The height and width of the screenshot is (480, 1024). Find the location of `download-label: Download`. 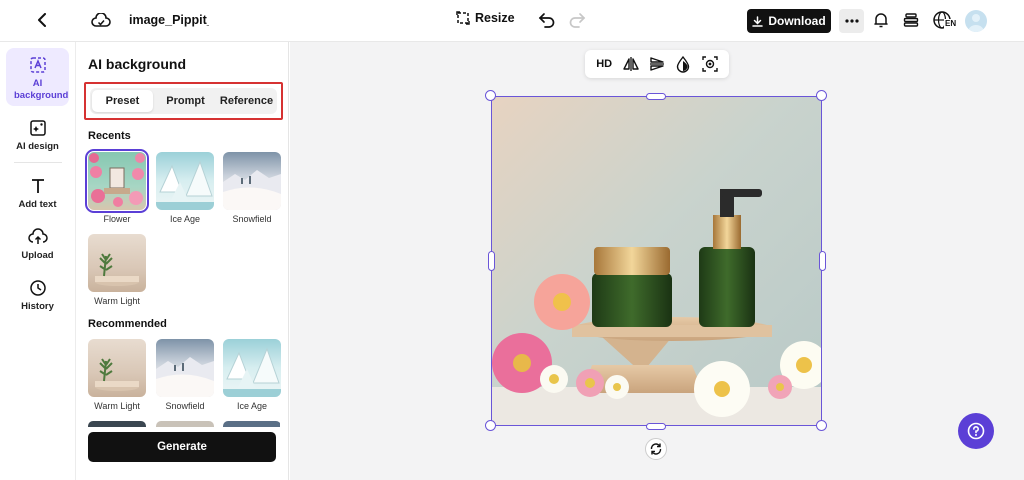

download-label: Download is located at coordinates (797, 21).